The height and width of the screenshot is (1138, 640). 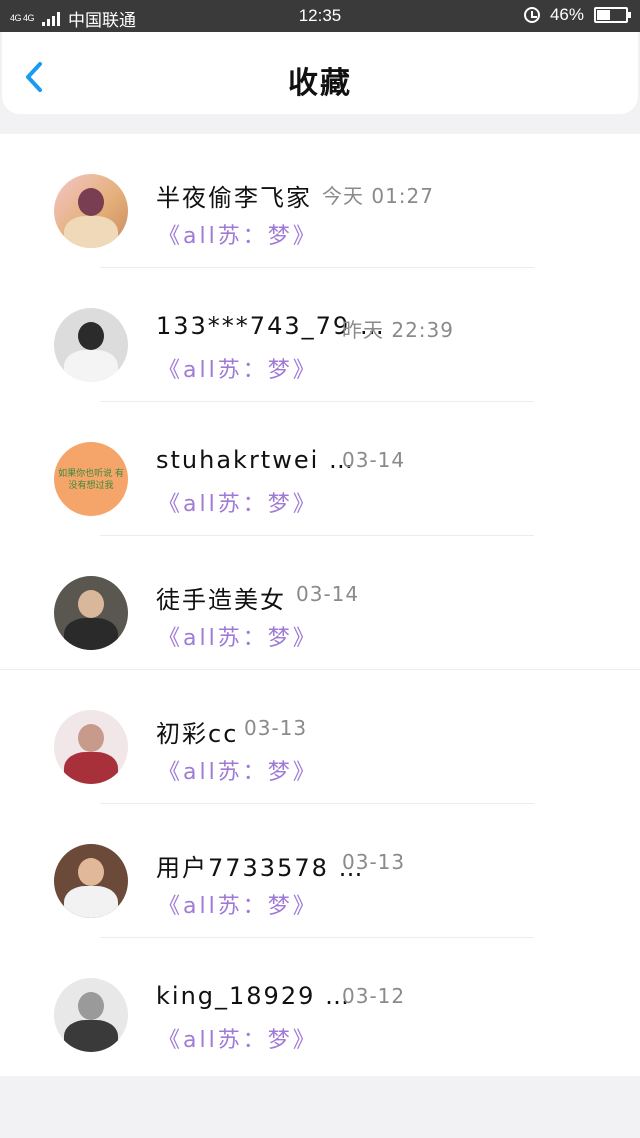 I want to click on status-right: 46%, so click(x=577, y=15).